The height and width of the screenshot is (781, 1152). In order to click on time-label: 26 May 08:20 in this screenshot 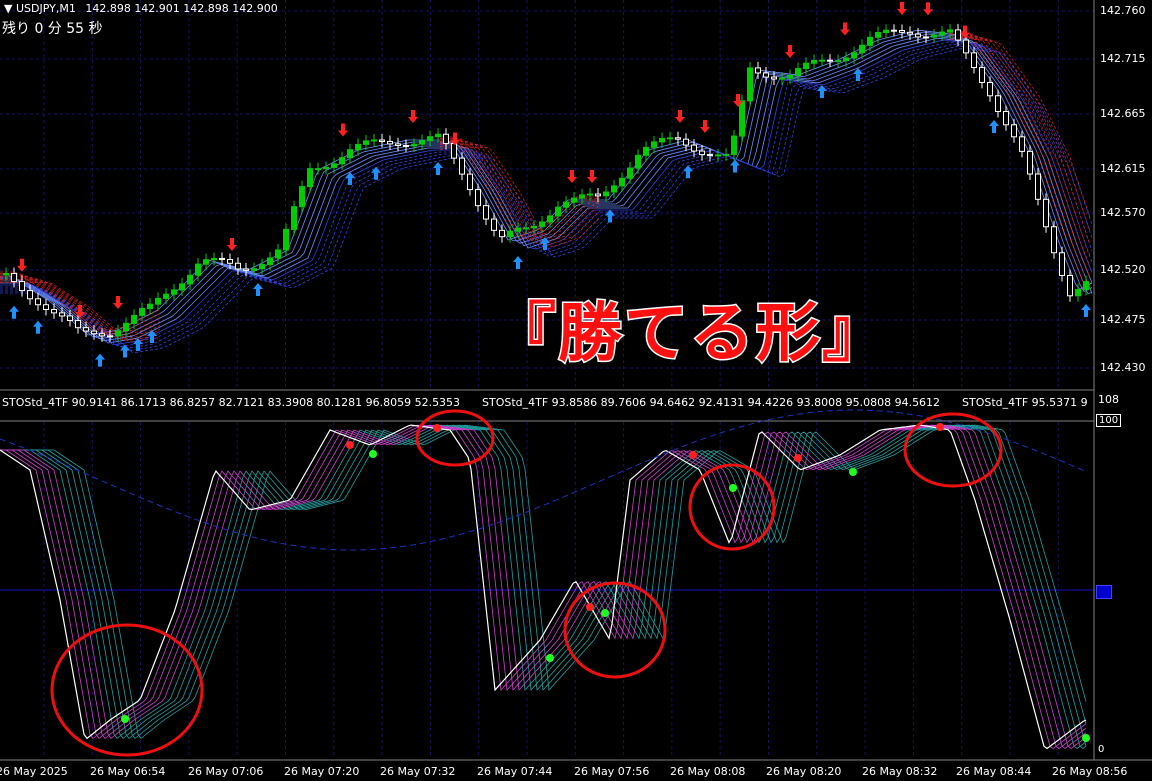, I will do `click(804, 771)`.